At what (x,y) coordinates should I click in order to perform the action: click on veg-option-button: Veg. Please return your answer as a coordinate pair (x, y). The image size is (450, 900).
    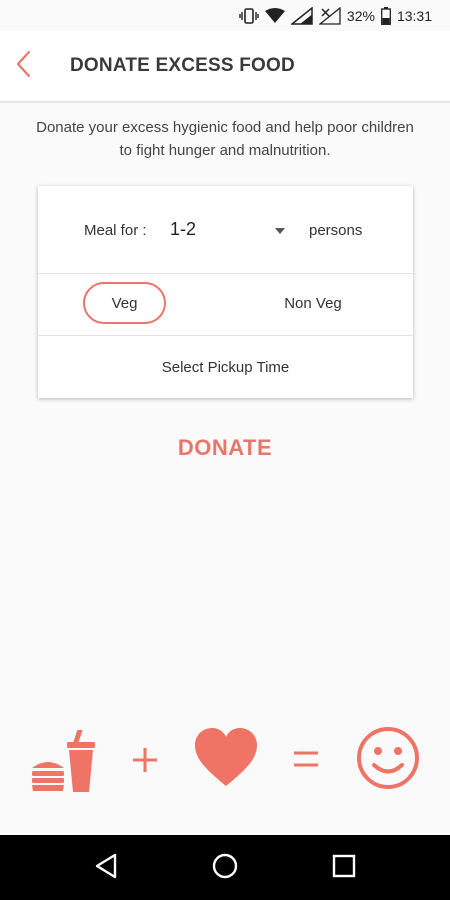
    Looking at the image, I should click on (124, 303).